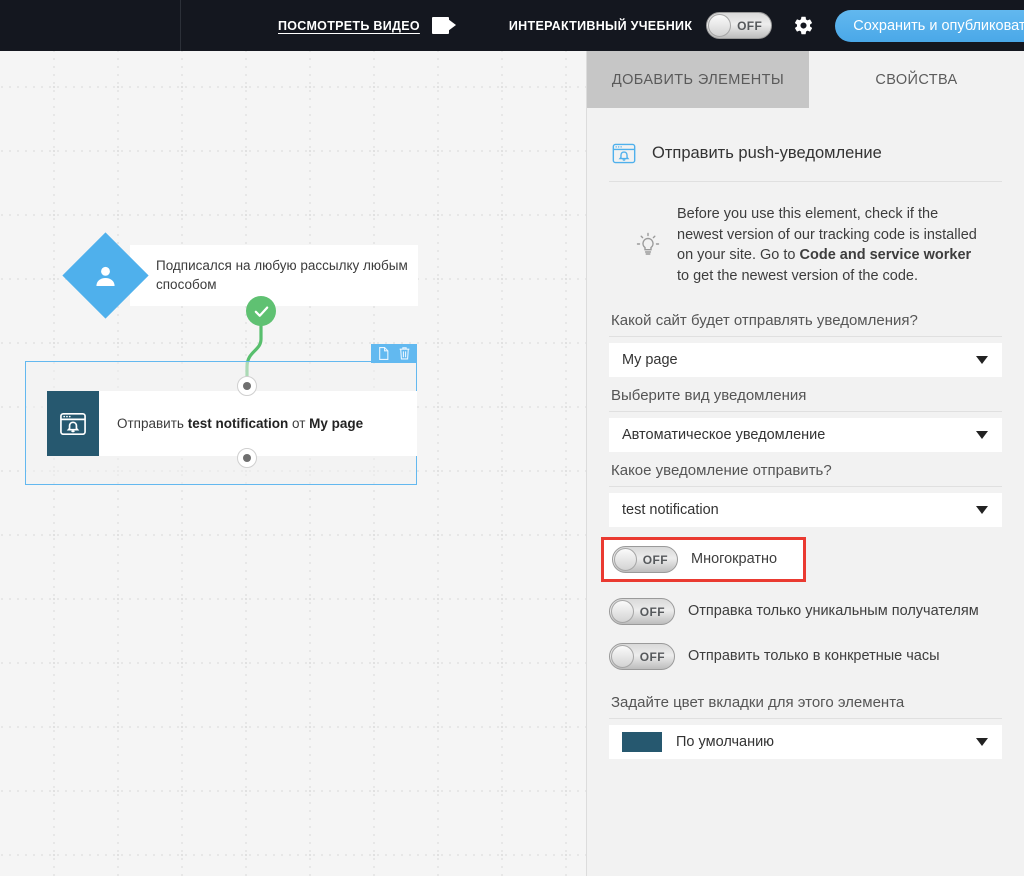 The image size is (1024, 876). What do you see at coordinates (805, 400) in the screenshot?
I see `field-notification-type-label: Выберите вид уведомления` at bounding box center [805, 400].